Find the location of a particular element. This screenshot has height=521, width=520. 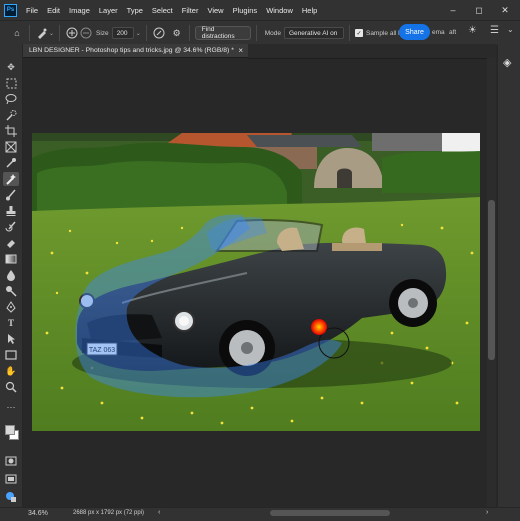

move-icon: ✥ is located at coordinates (11, 67).